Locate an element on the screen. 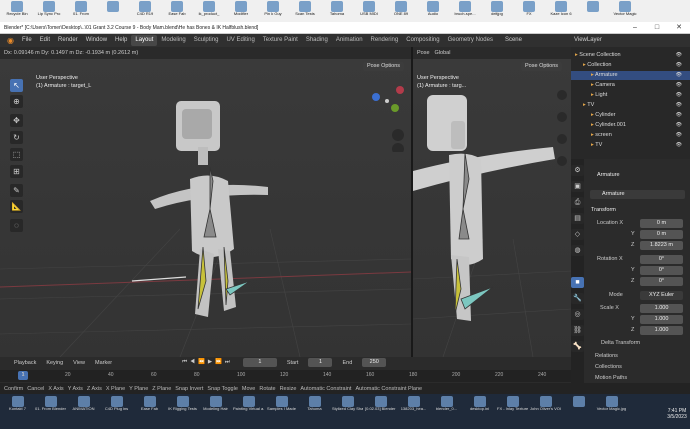 The width and height of the screenshot is (690, 429). taskbar-item: Ease Fab is located at coordinates (149, 411).